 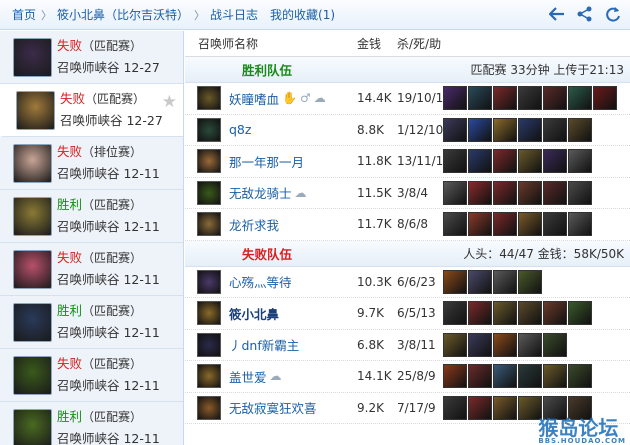 I want to click on match-info: 失败（匹配赛） 召唤师峡谷 12-11, so click(x=108, y=269).